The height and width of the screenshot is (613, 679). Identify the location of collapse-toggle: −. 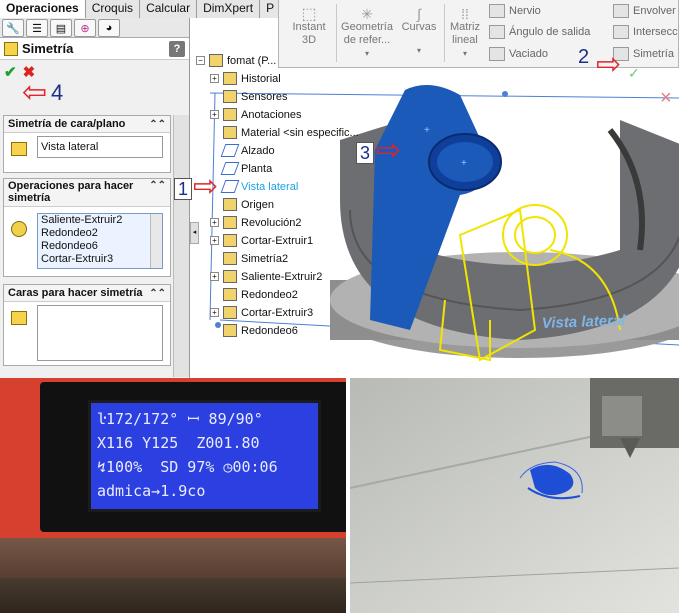
(200, 60).